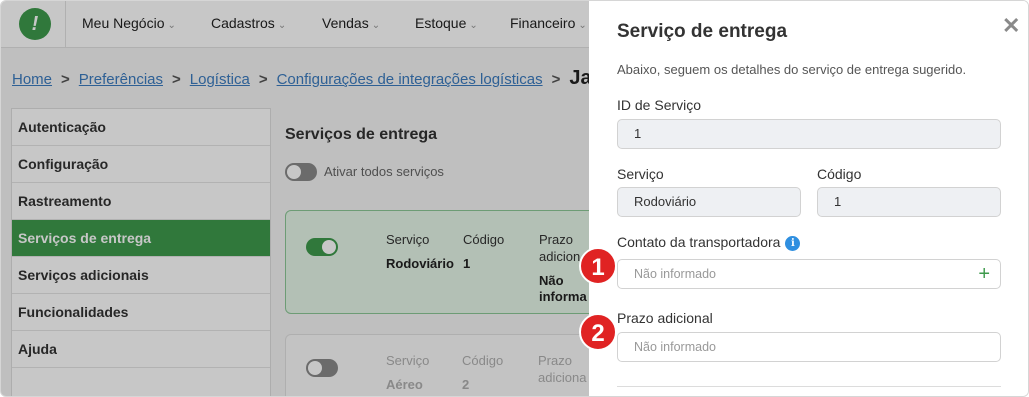 This screenshot has height=397, width=1029. I want to click on service-id-field: 1, so click(809, 134).